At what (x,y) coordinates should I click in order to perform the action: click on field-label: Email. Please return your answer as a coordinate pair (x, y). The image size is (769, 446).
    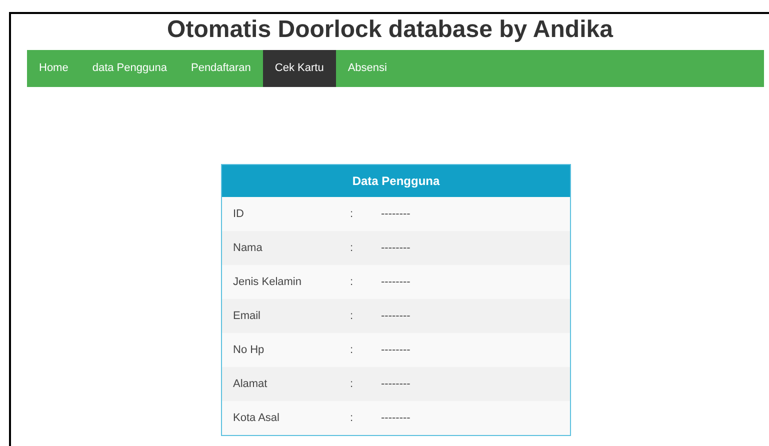
    Looking at the image, I should click on (247, 316).